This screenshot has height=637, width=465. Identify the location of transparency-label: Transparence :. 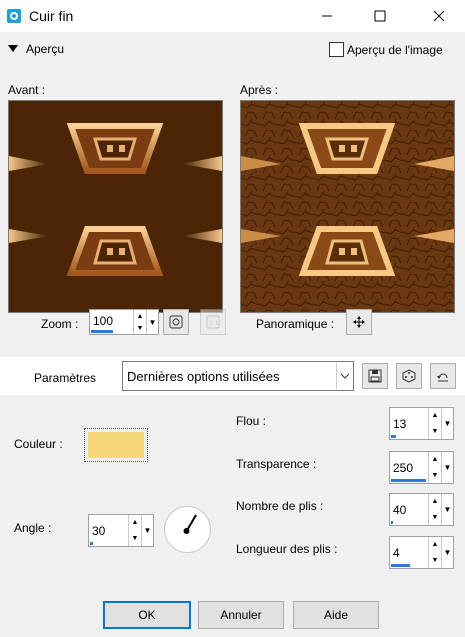
(276, 464).